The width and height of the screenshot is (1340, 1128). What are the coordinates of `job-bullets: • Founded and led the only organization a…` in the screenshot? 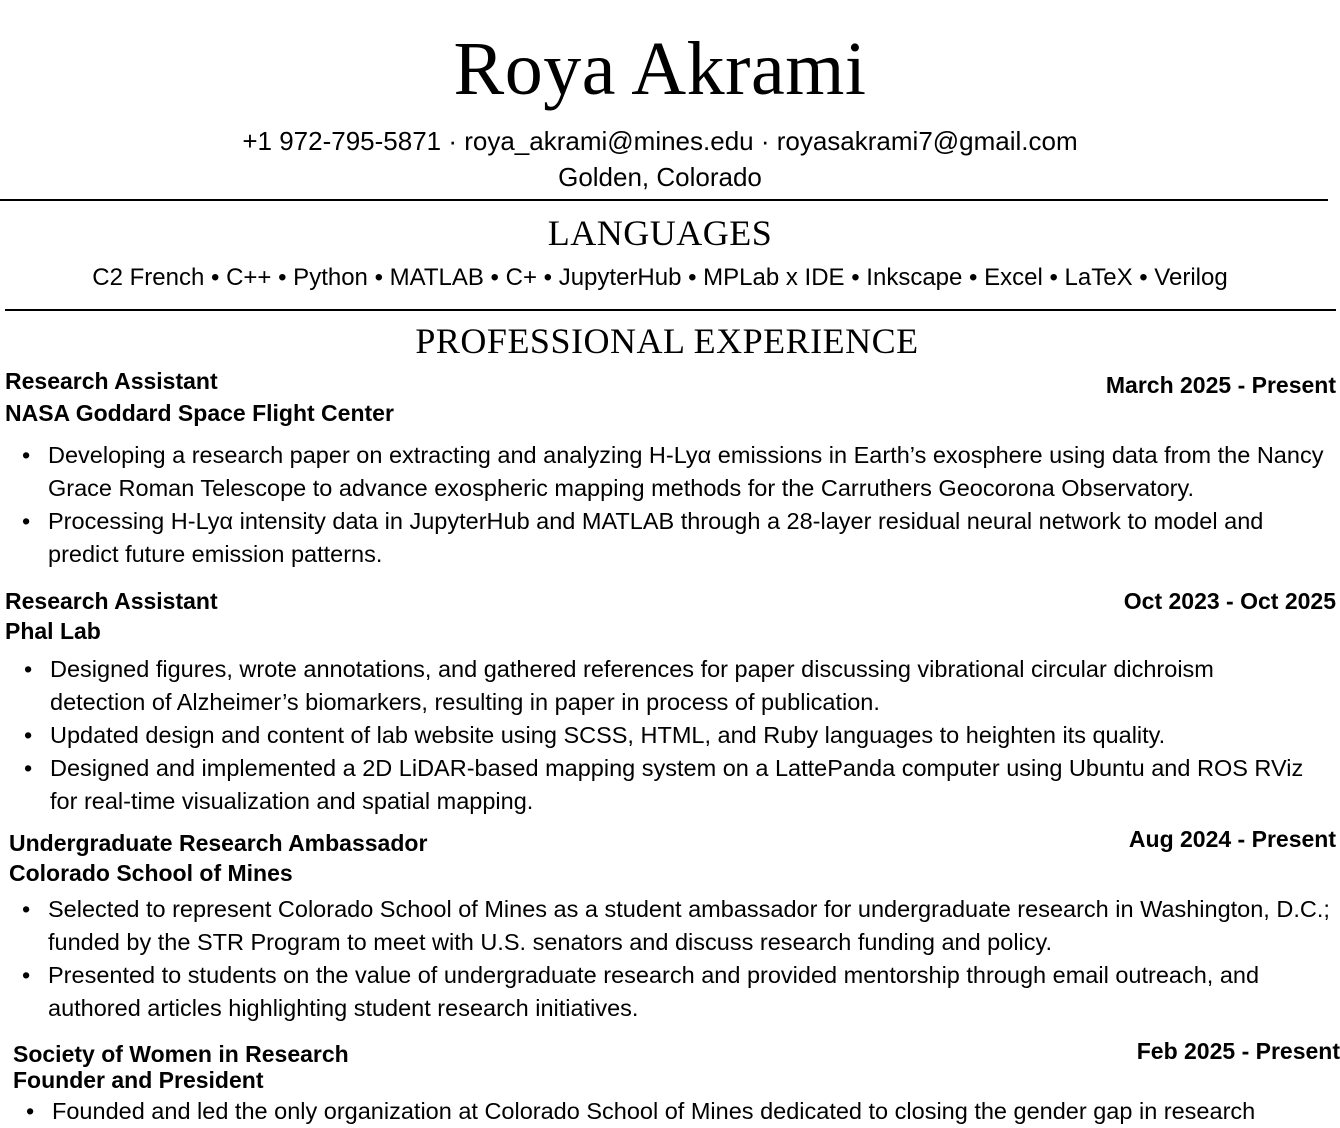 It's located at (683, 1111).